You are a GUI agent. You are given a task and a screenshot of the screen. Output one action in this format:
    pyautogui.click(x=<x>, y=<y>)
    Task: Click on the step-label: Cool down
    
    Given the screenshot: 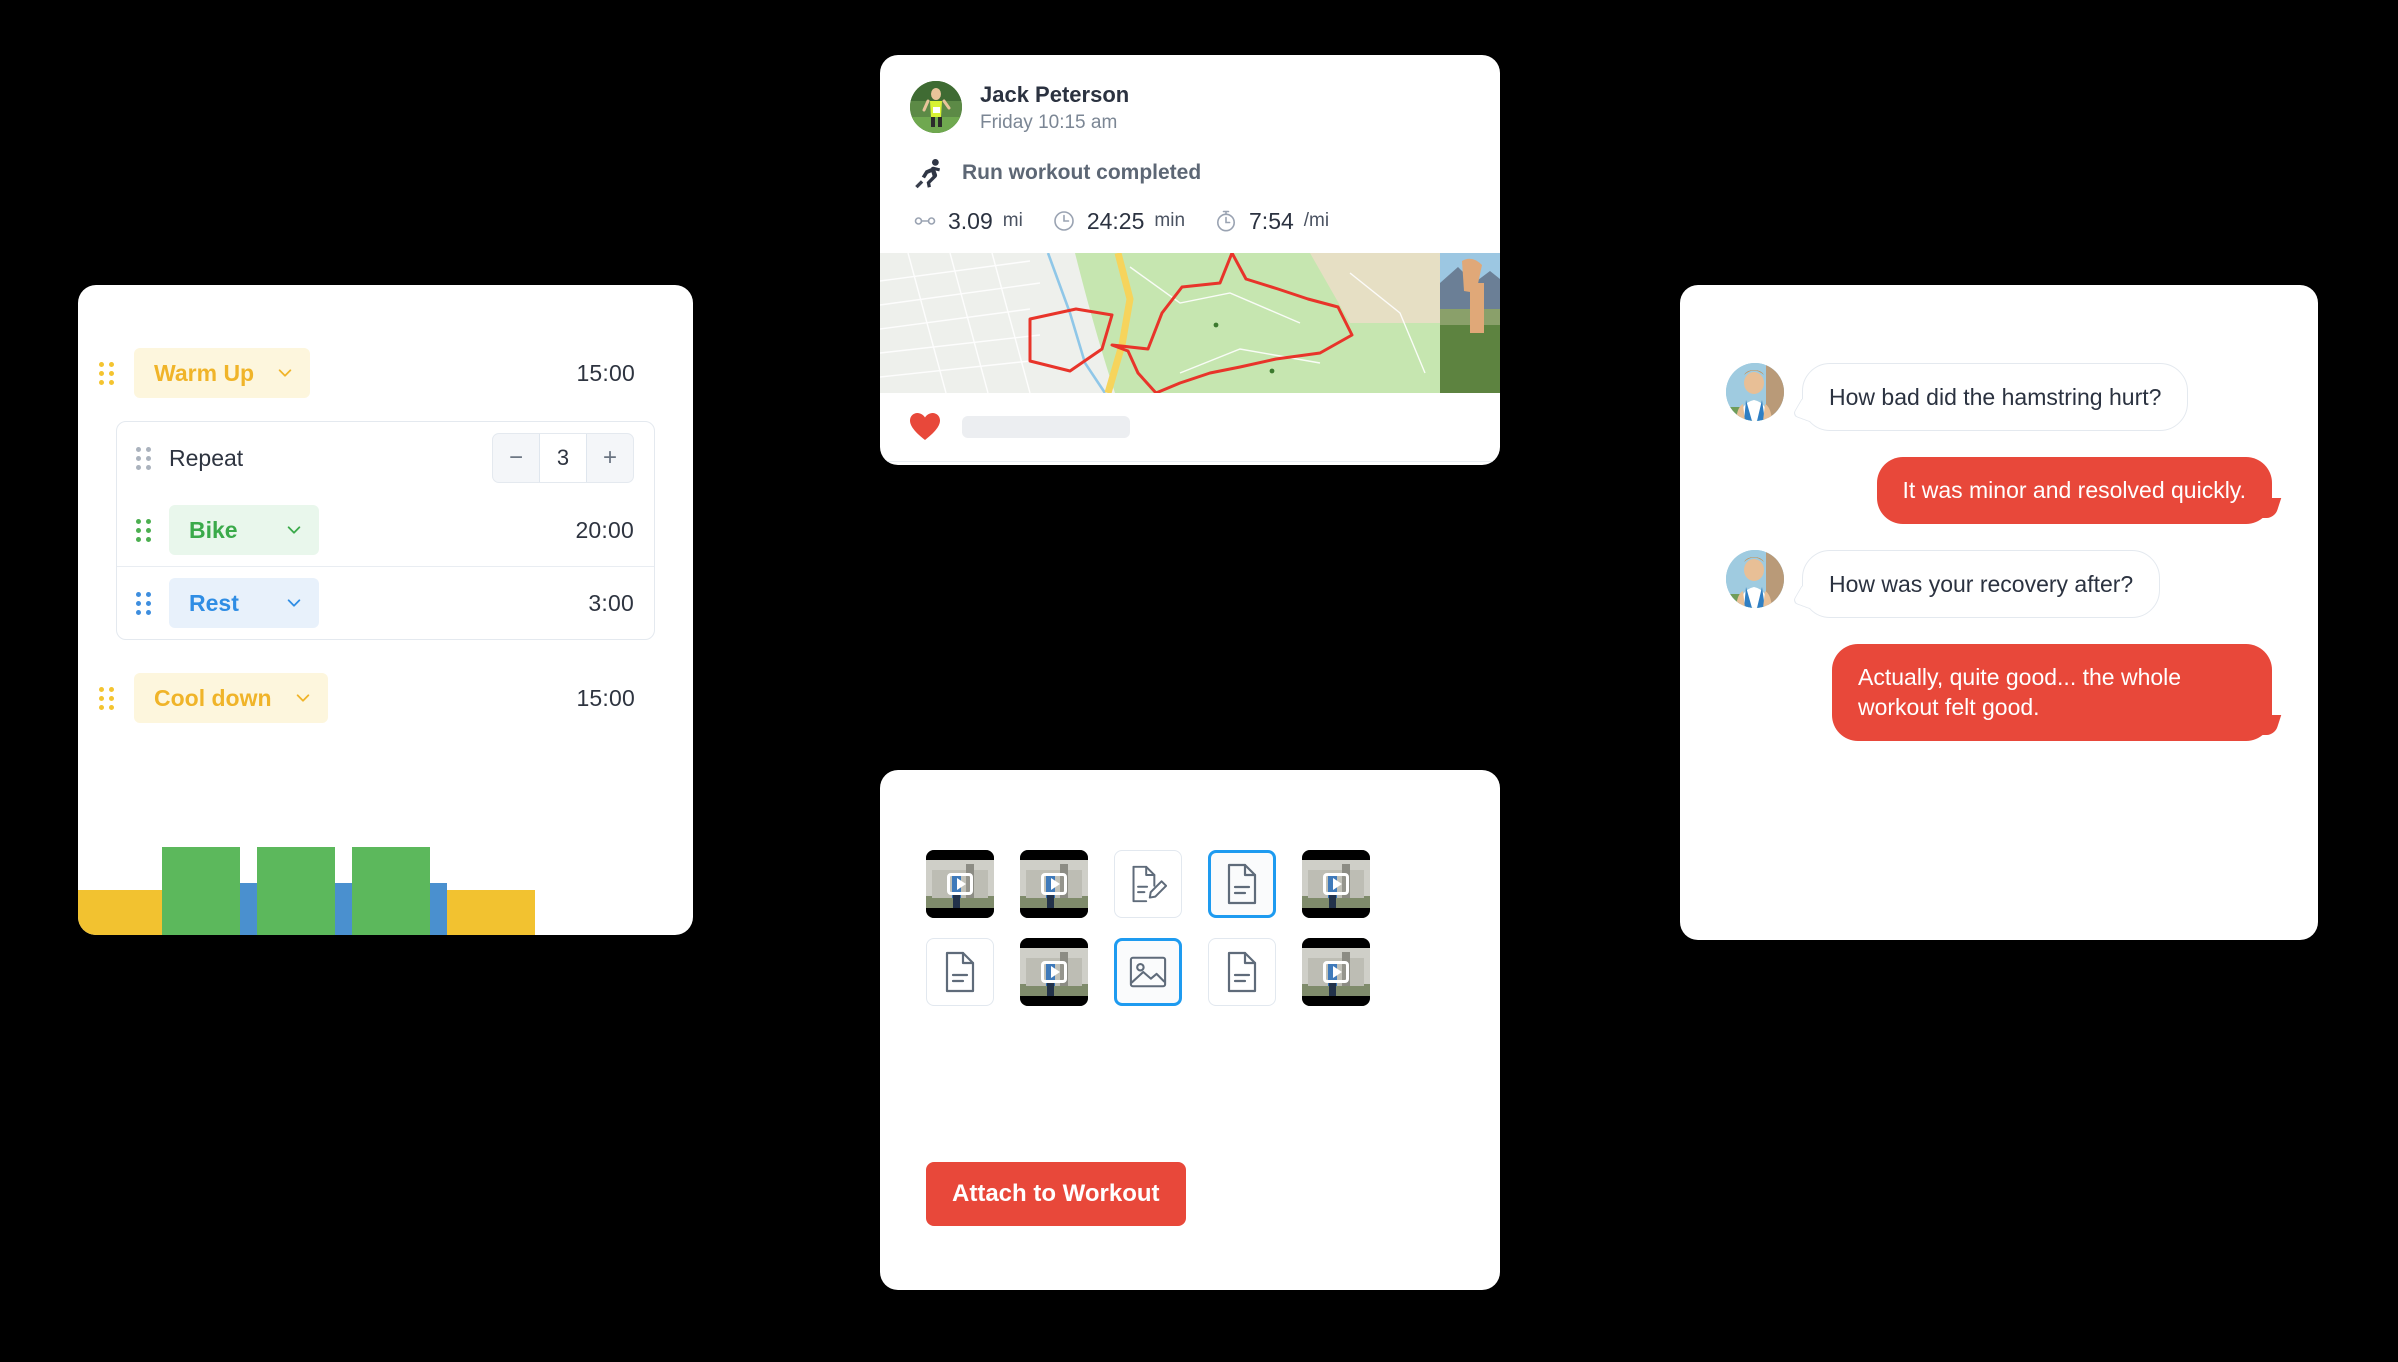 What is the action you would take?
    pyautogui.click(x=213, y=697)
    